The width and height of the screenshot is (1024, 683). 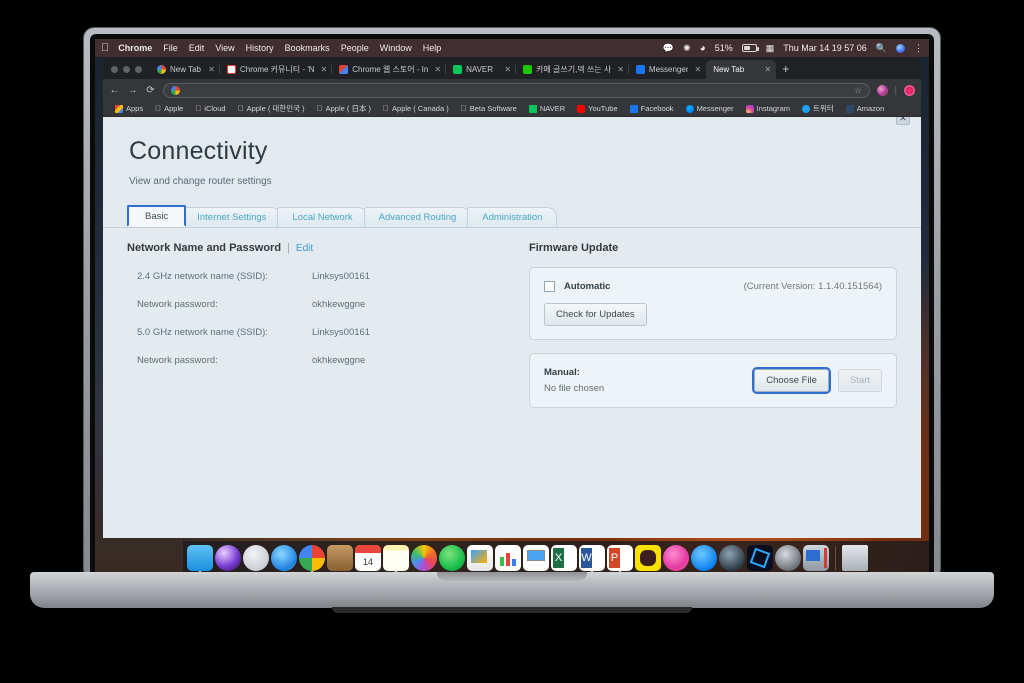 I want to click on bookmark-youtube: YouTube, so click(x=597, y=108).